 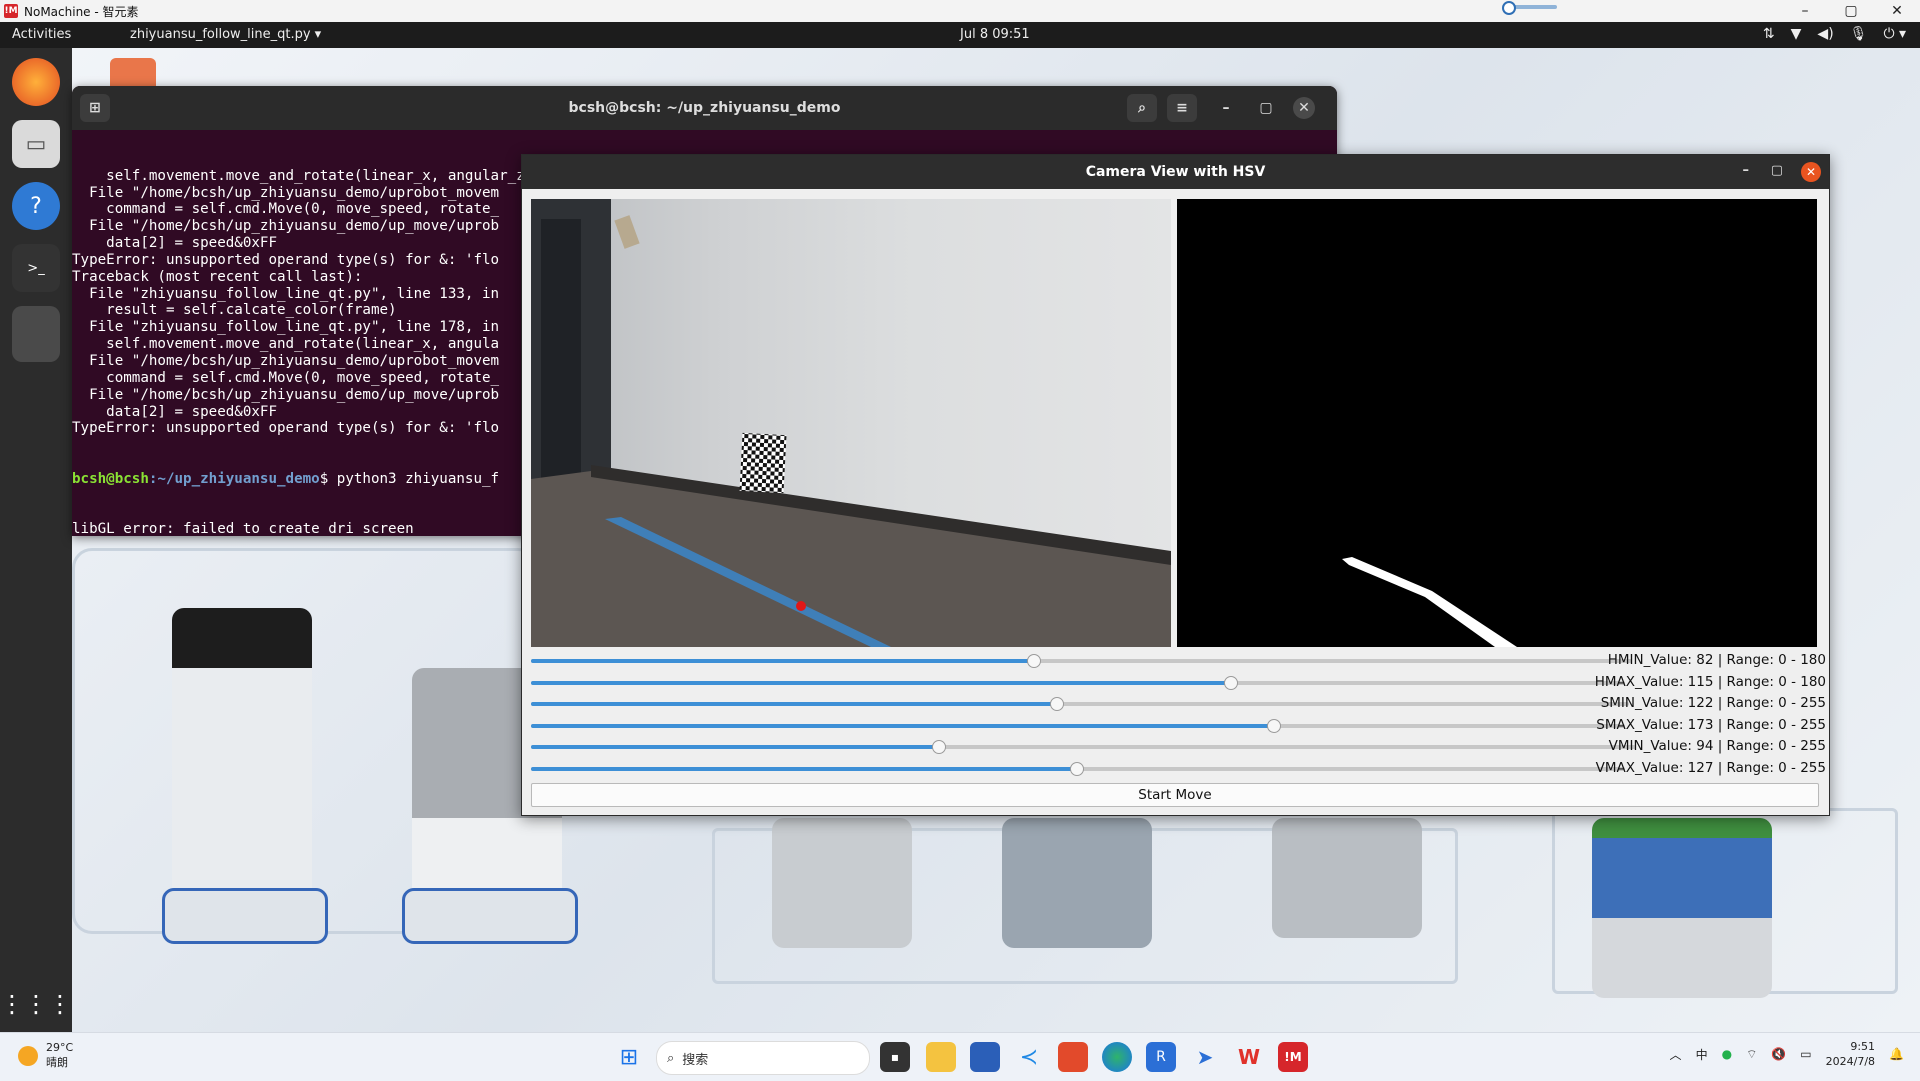 I want to click on power-icon: ⏻ ▾, so click(x=1894, y=34).